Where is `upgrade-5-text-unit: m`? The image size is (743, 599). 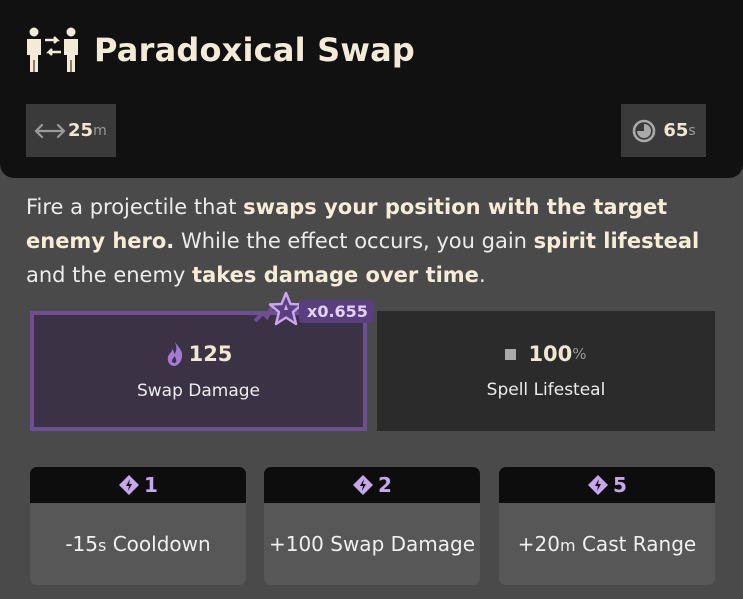 upgrade-5-text-unit: m is located at coordinates (568, 545).